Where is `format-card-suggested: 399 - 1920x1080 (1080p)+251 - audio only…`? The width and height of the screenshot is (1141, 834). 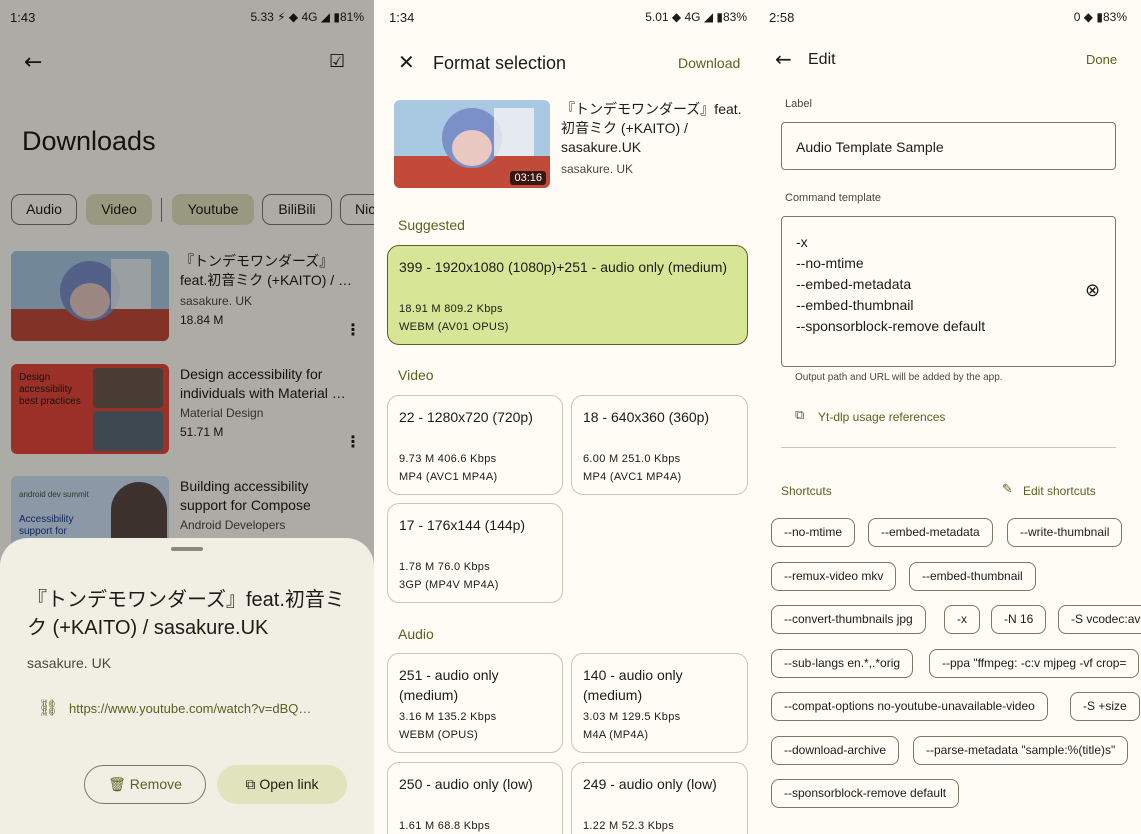 format-card-suggested: 399 - 1920x1080 (1080p)+251 - audio only… is located at coordinates (567, 295).